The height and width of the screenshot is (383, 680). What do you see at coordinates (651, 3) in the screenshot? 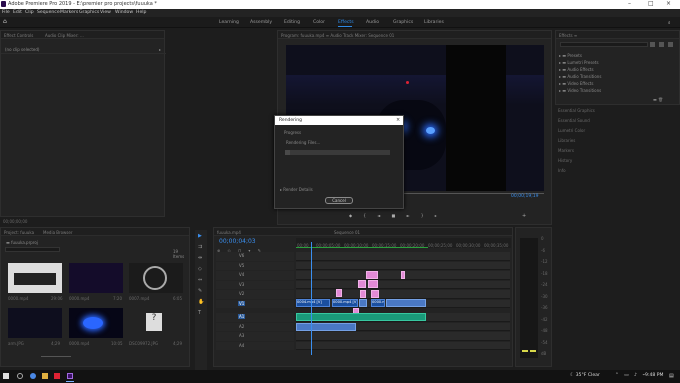
I see `maximize-icon: □` at bounding box center [651, 3].